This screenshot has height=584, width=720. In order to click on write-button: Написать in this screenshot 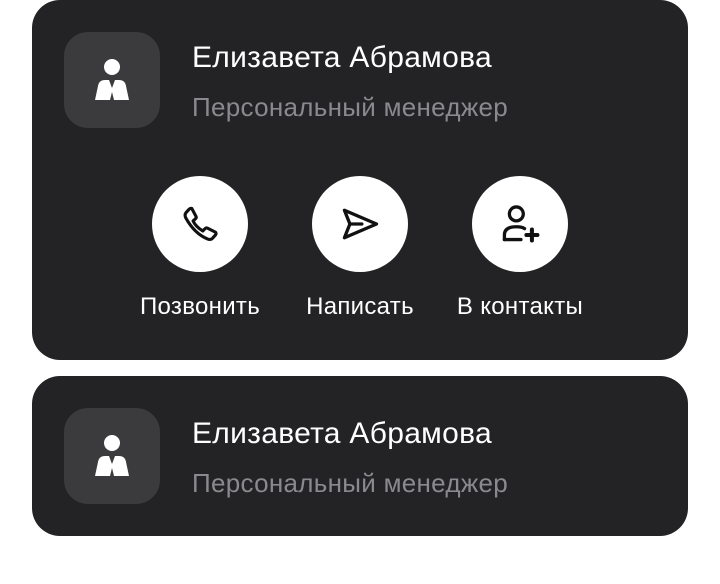, I will do `click(360, 251)`.